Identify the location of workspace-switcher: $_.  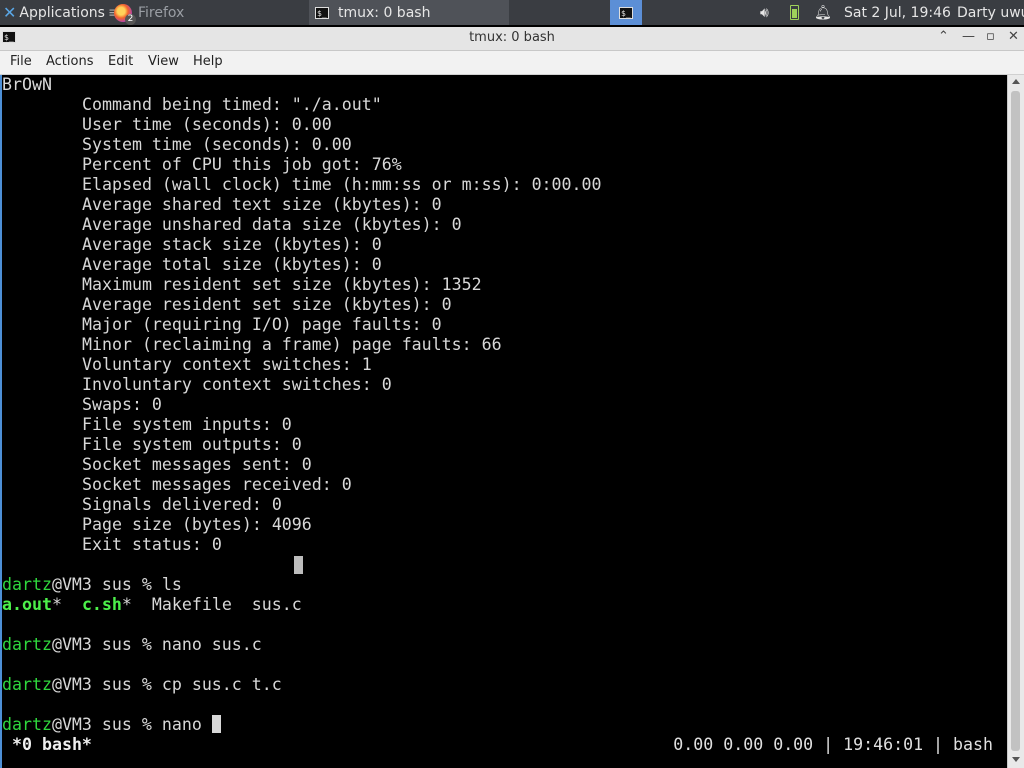
(626, 12).